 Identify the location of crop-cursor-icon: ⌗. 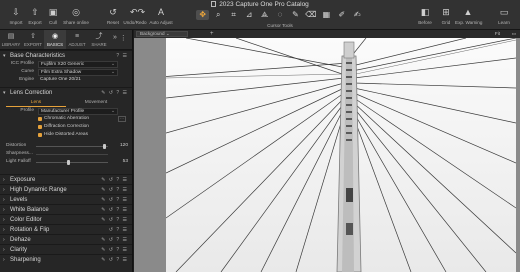
(233, 15).